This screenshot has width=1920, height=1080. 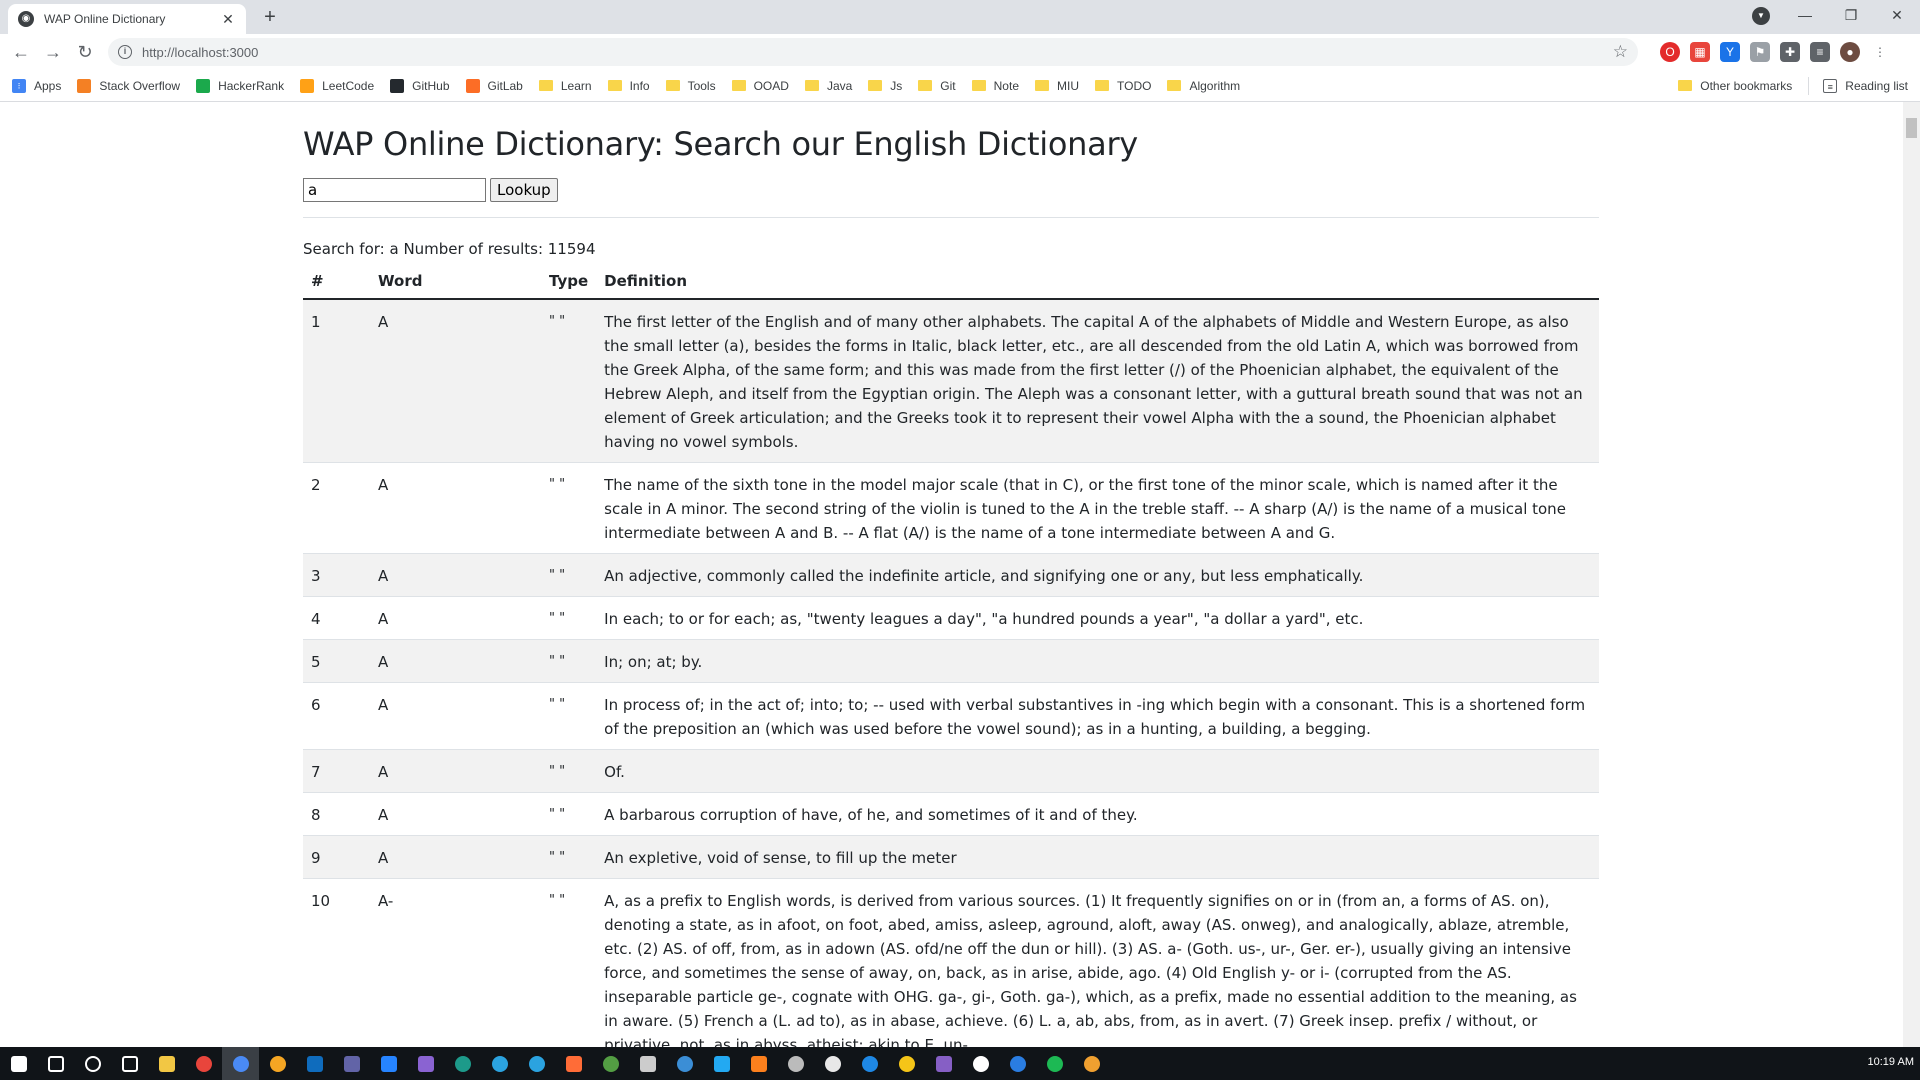 What do you see at coordinates (1760, 52) in the screenshot?
I see `flag-icon: ⚑` at bounding box center [1760, 52].